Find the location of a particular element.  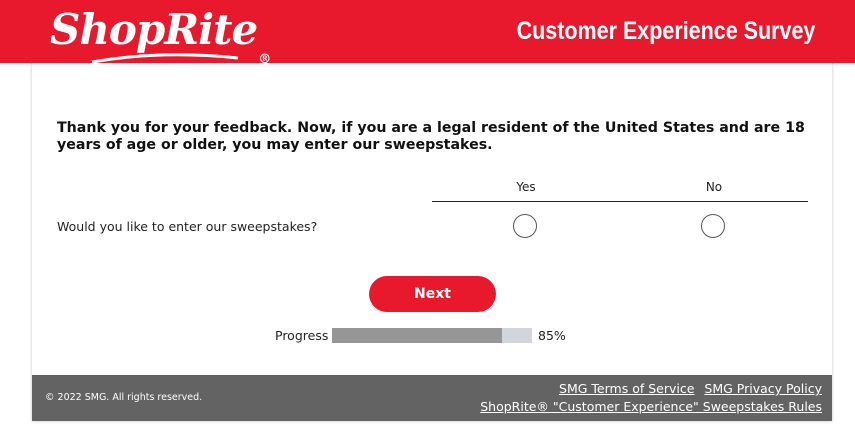

radio-yes is located at coordinates (525, 226).